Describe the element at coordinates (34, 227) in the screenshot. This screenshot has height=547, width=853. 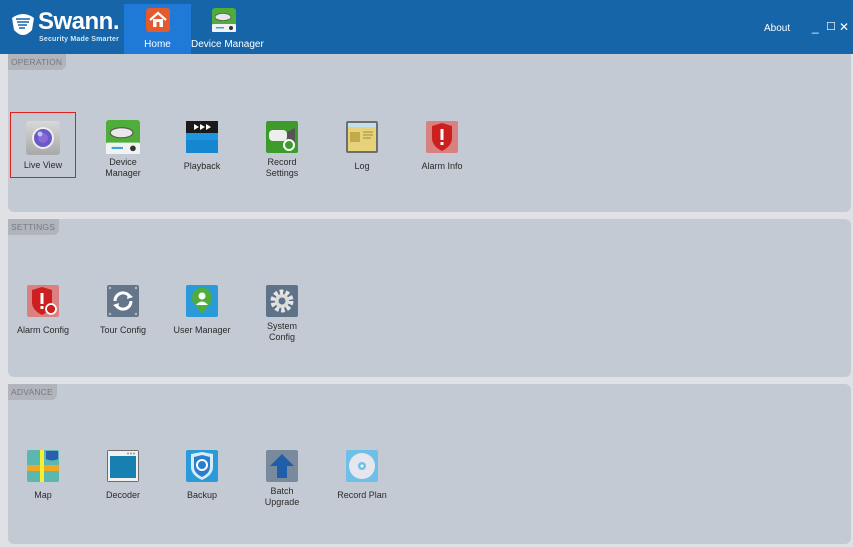
I see `settings-section-title: SETTINGS` at that location.